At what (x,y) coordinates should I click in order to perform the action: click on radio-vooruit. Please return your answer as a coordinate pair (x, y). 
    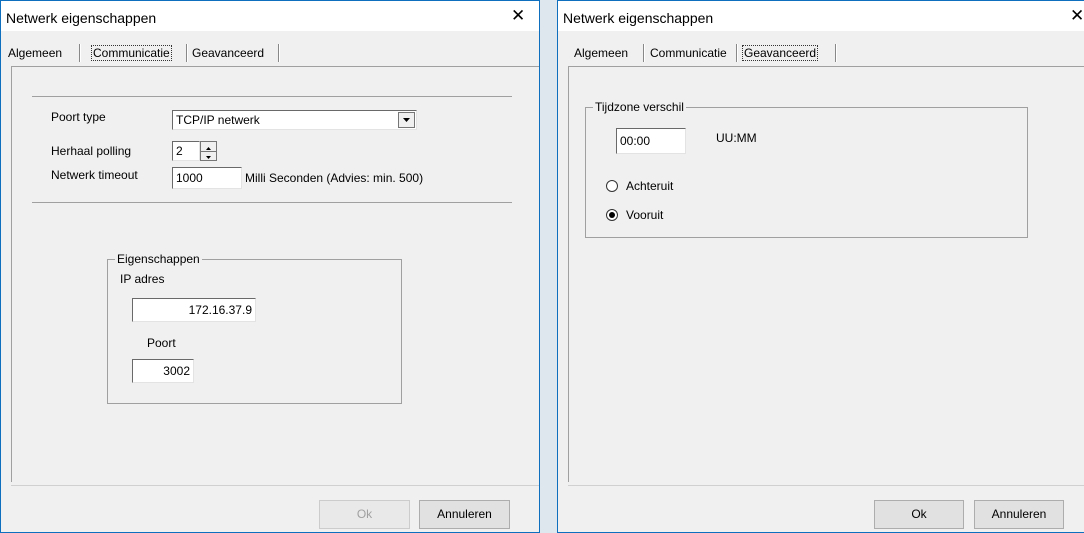
    Looking at the image, I should click on (612, 215).